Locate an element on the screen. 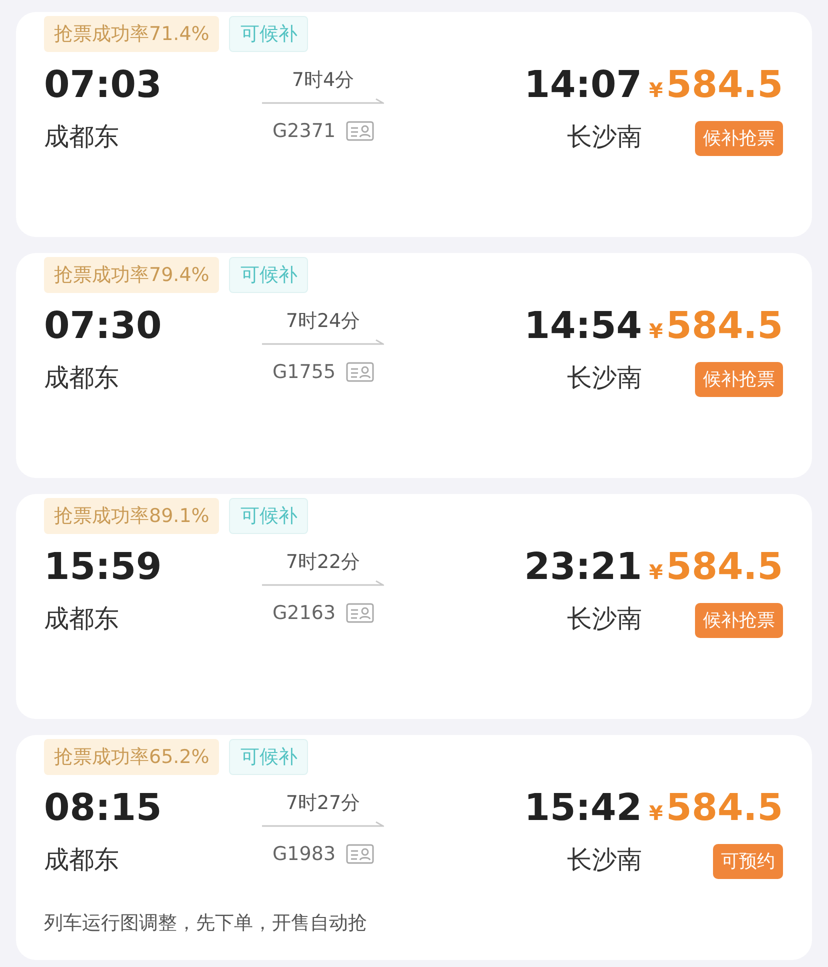 The image size is (828, 967). success-rate-tag: 抢票成功率65.2% is located at coordinates (132, 757).